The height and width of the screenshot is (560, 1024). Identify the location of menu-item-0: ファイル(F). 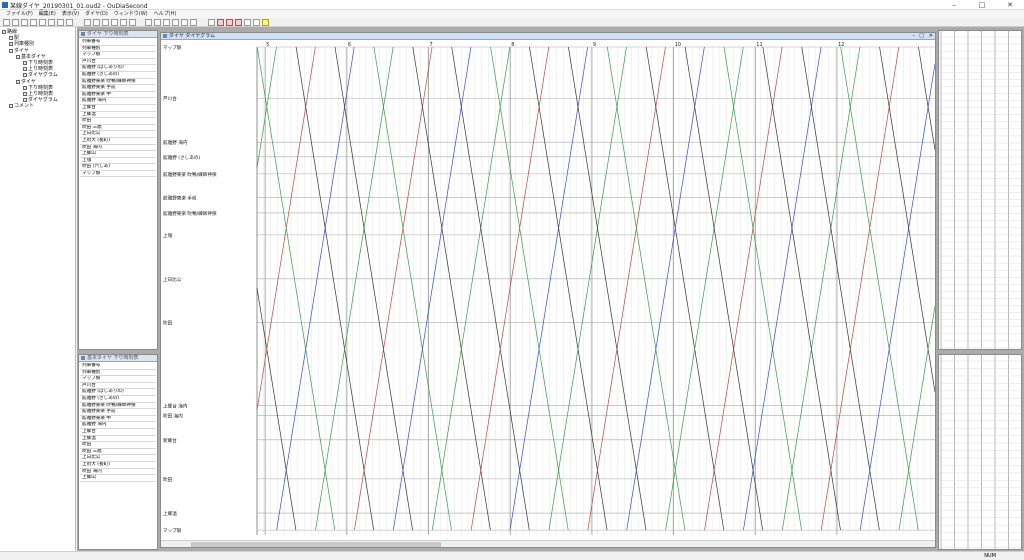
(19, 14).